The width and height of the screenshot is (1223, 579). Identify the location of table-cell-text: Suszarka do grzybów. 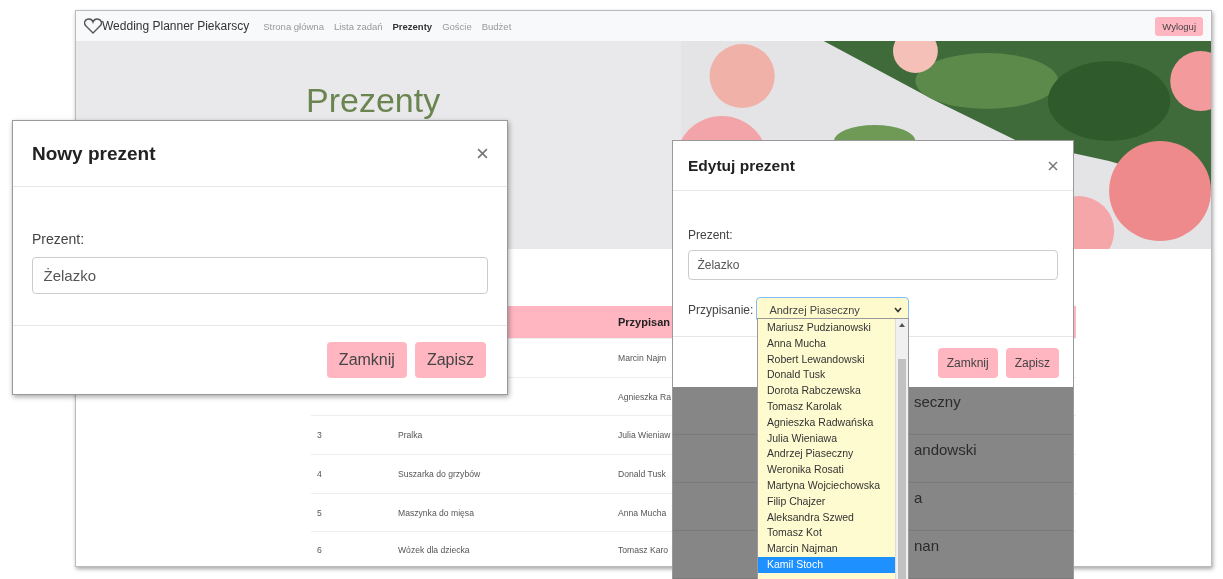
(439, 473).